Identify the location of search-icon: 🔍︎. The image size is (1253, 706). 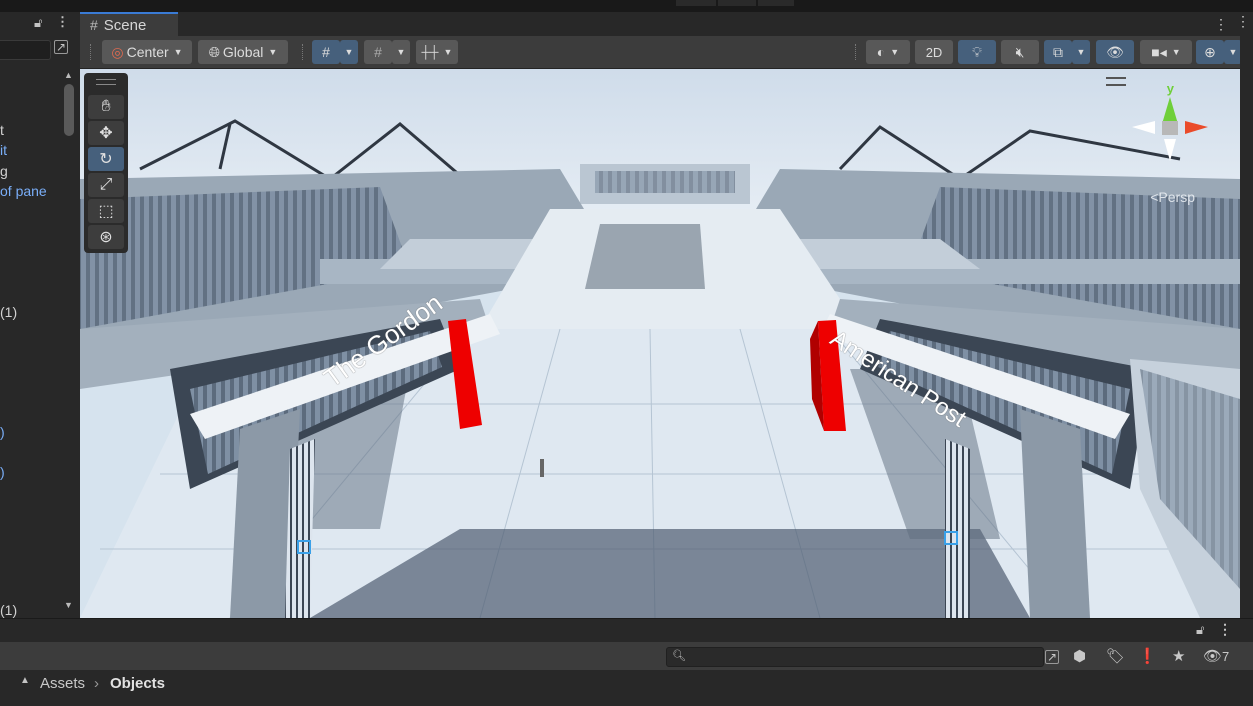
(679, 656).